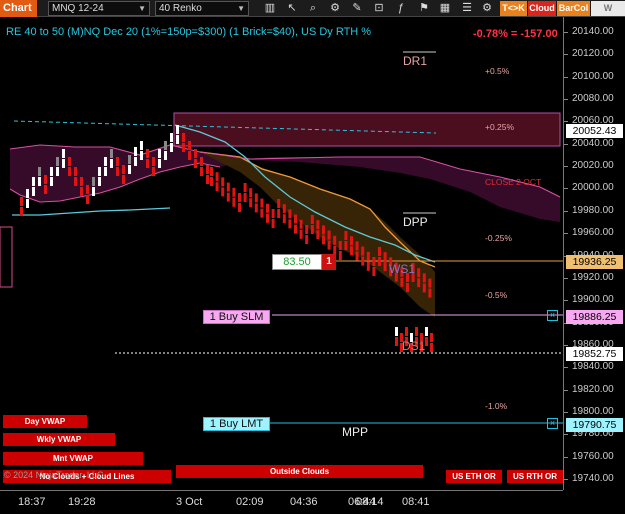 The image size is (625, 514). What do you see at coordinates (335, 8) in the screenshot?
I see `properties-icon: ⚙` at bounding box center [335, 8].